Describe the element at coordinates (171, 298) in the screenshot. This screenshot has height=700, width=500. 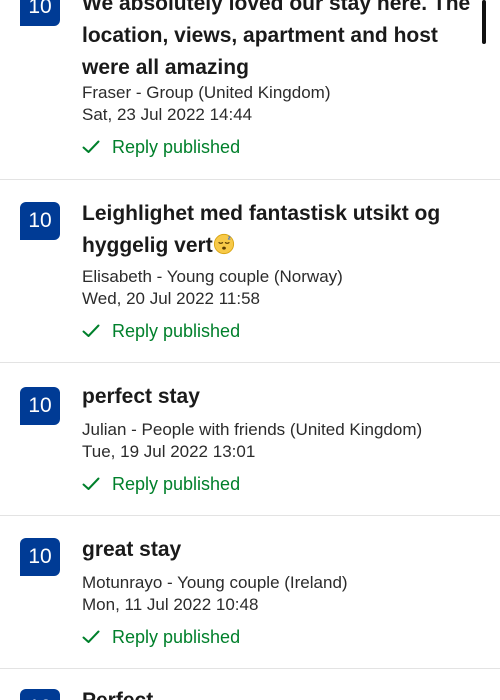
I see `review-date: Wed, 20 Jul 2022 11:58` at that location.